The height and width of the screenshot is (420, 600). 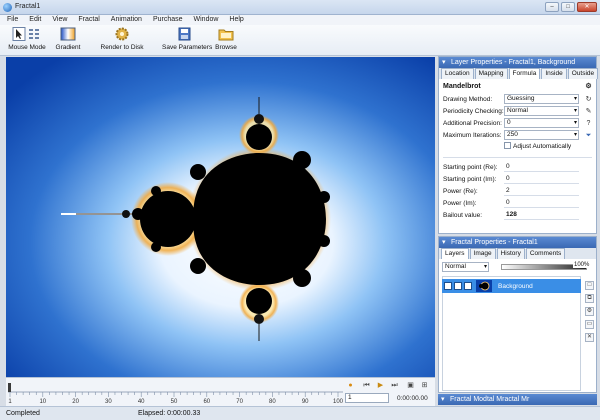 I want to click on menu-animation: Animation, so click(x=125, y=20).